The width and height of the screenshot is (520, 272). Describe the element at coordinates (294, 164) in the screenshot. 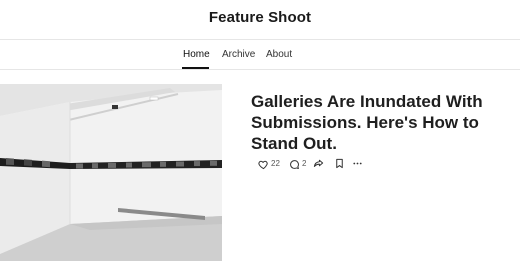

I see `comment-icon` at that location.